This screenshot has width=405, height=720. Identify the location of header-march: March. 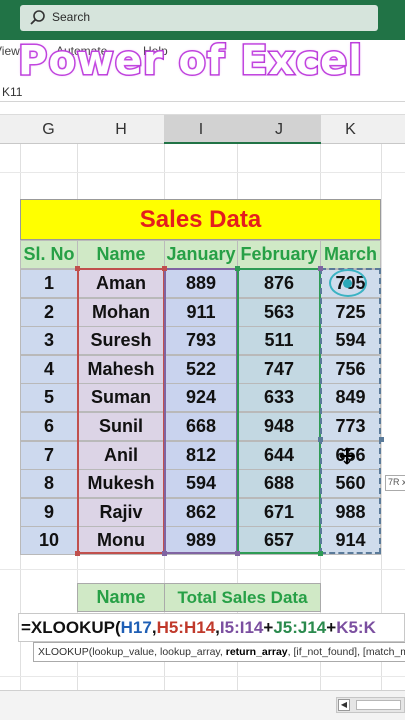
(350, 254).